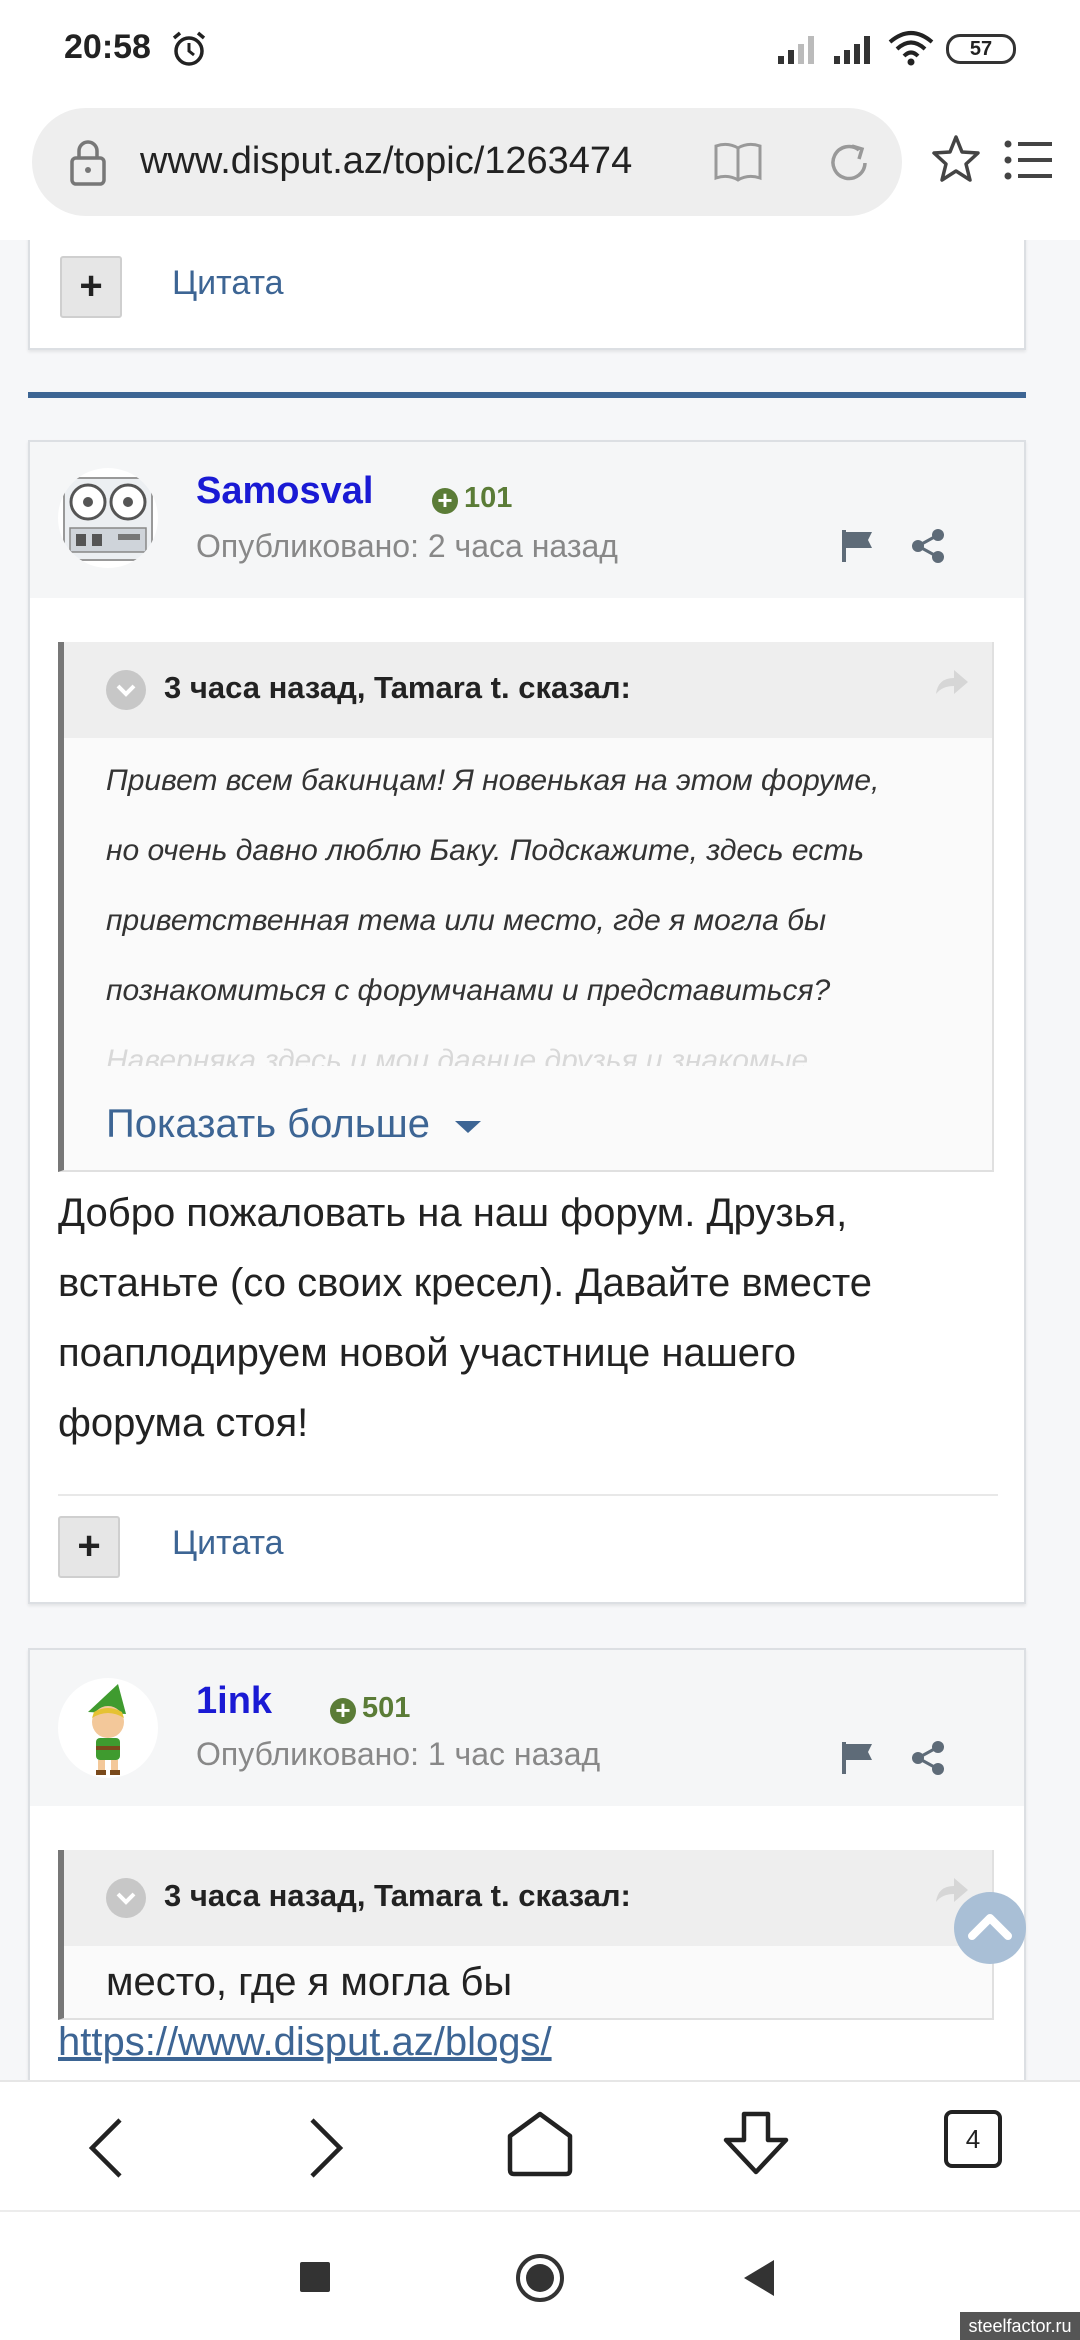 The image size is (1080, 2340). I want to click on quote-jump-icon, so click(952, 682).